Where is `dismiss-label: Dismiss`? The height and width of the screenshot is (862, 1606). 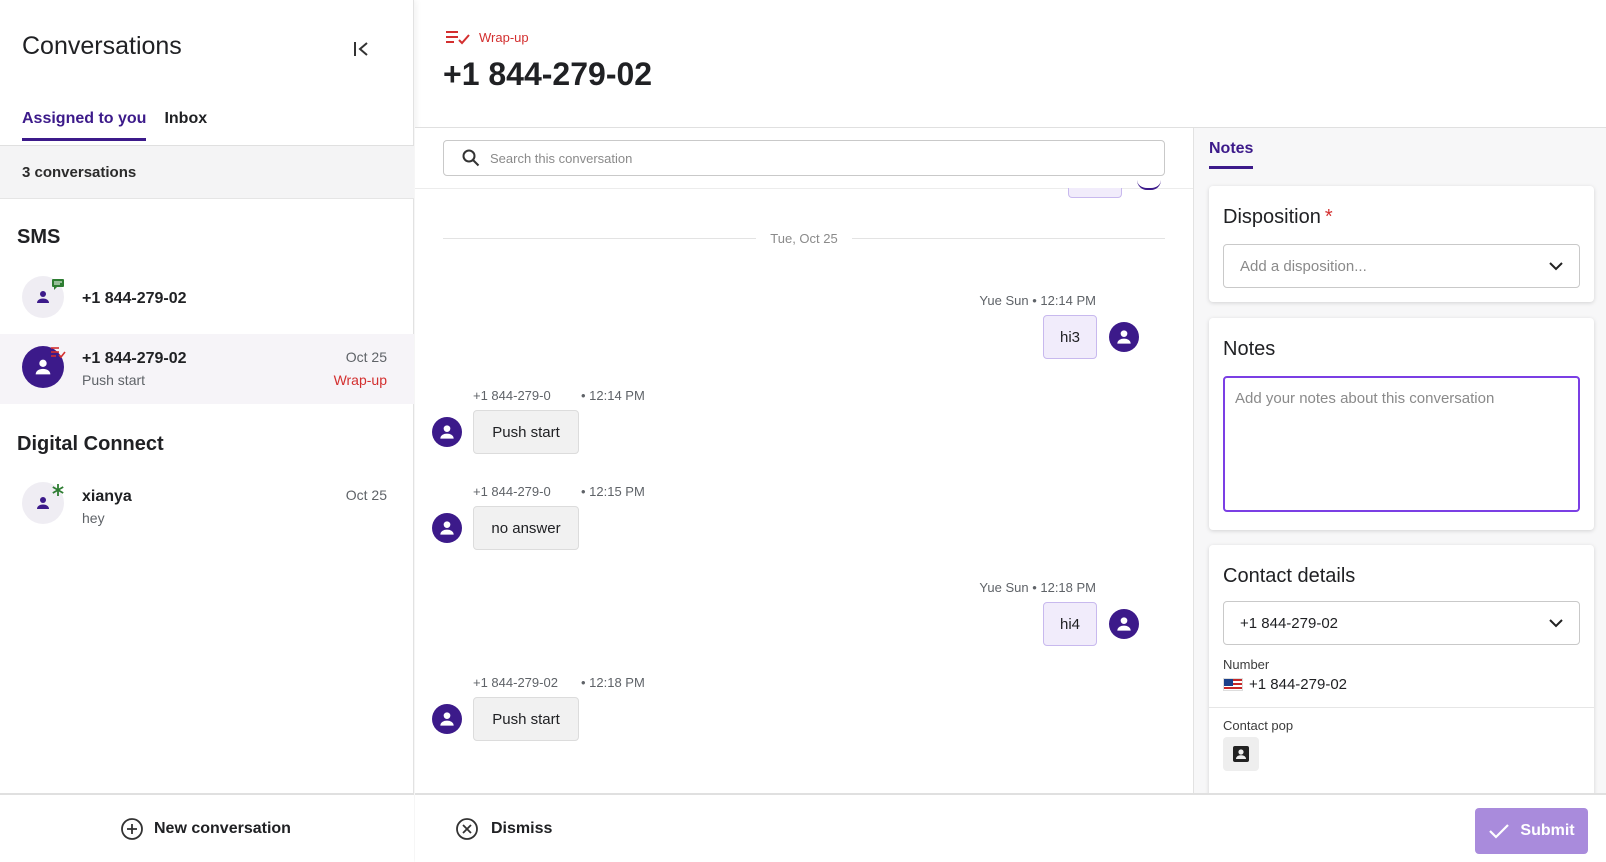
dismiss-label: Dismiss is located at coordinates (522, 828).